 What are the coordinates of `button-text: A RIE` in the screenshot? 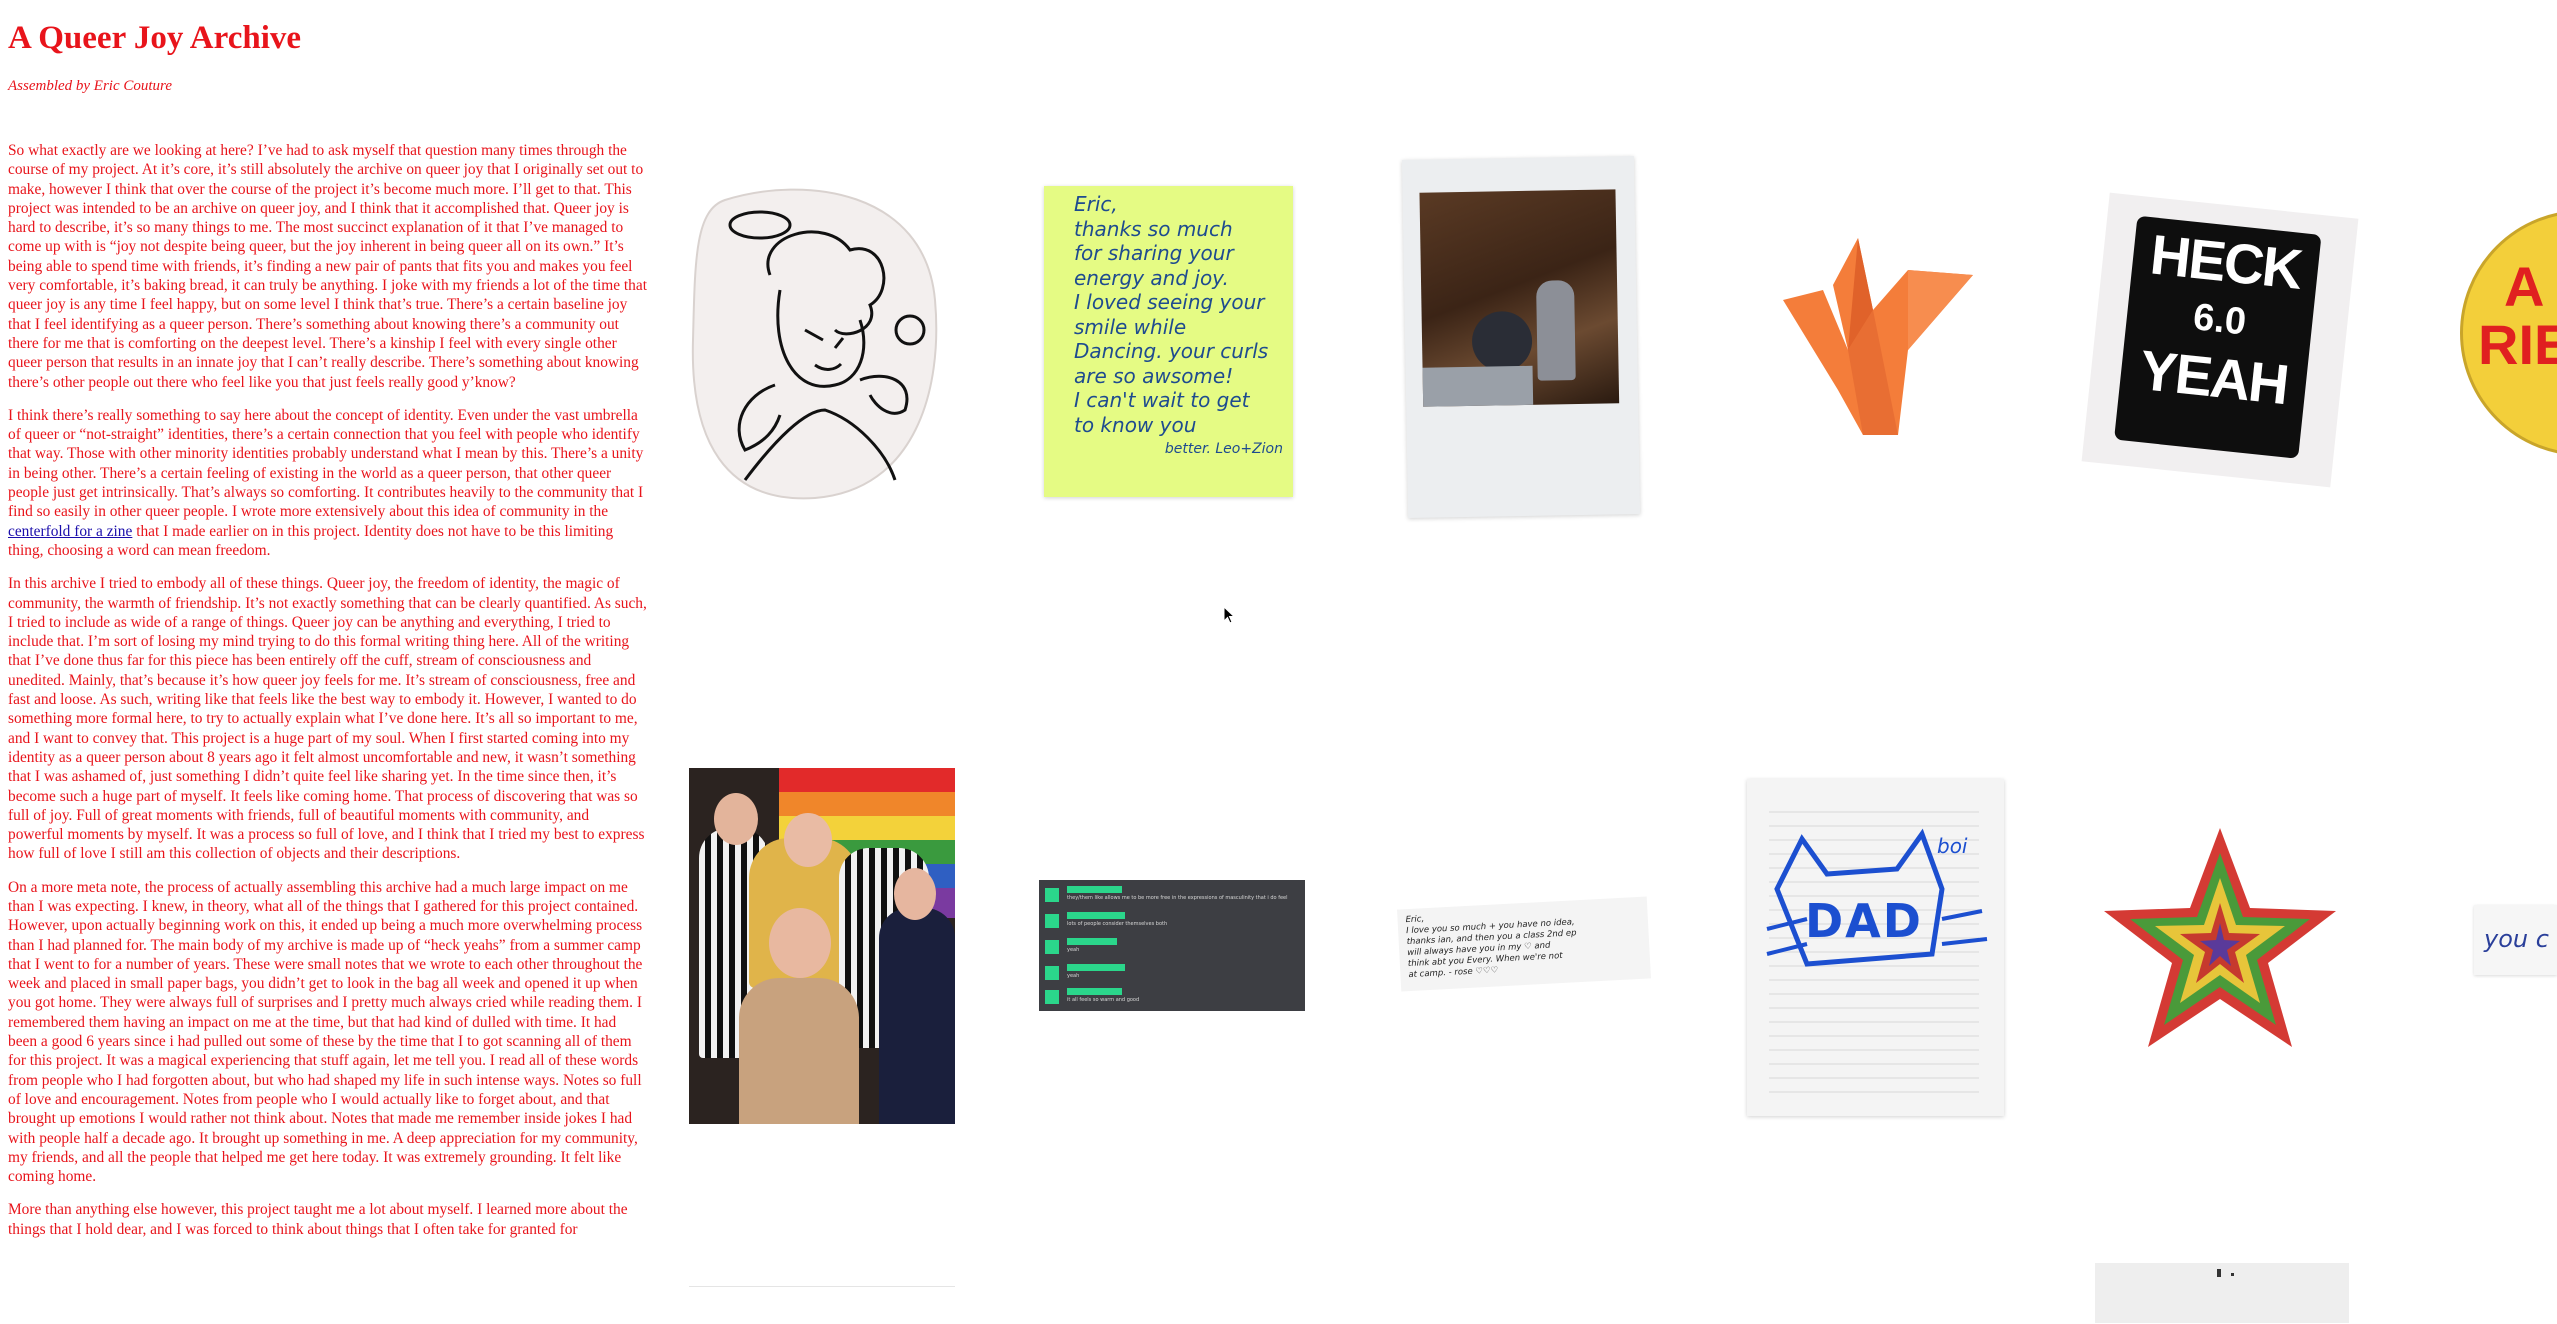 It's located at (2517, 316).